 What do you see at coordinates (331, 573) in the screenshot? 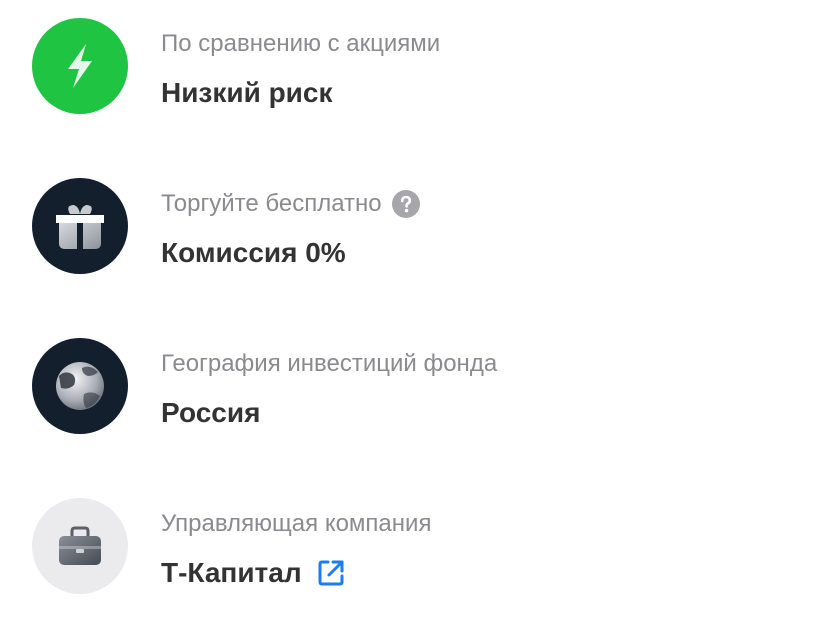
I see `external-link-icon` at bounding box center [331, 573].